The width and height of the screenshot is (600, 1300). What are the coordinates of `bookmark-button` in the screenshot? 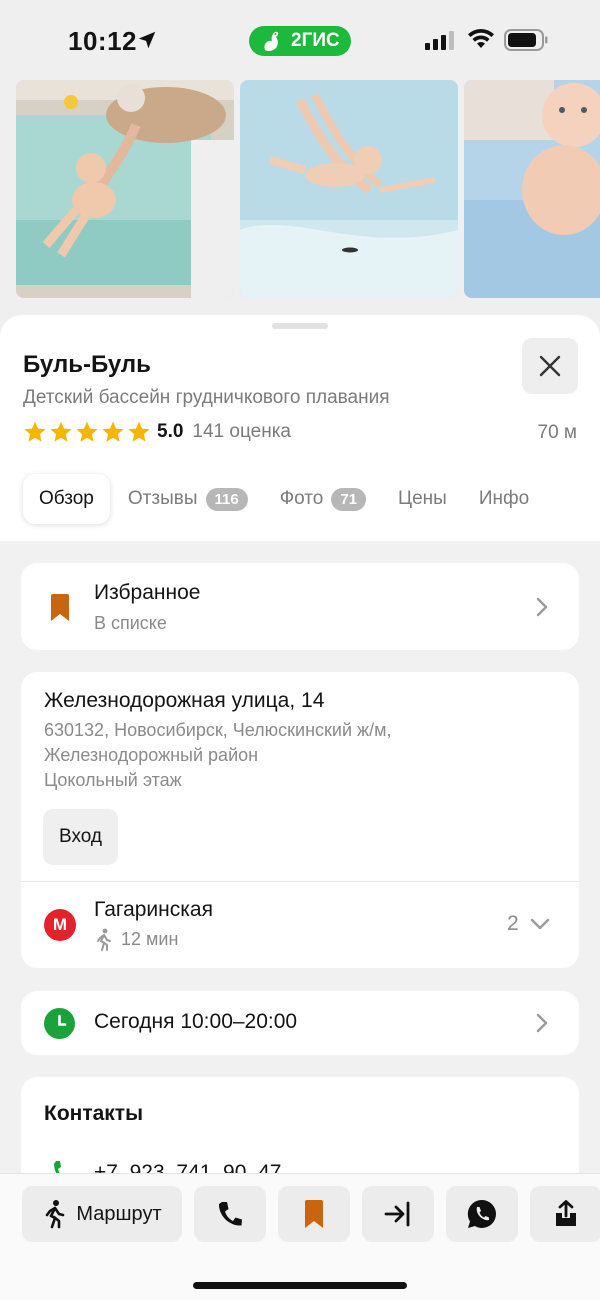 It's located at (314, 1214).